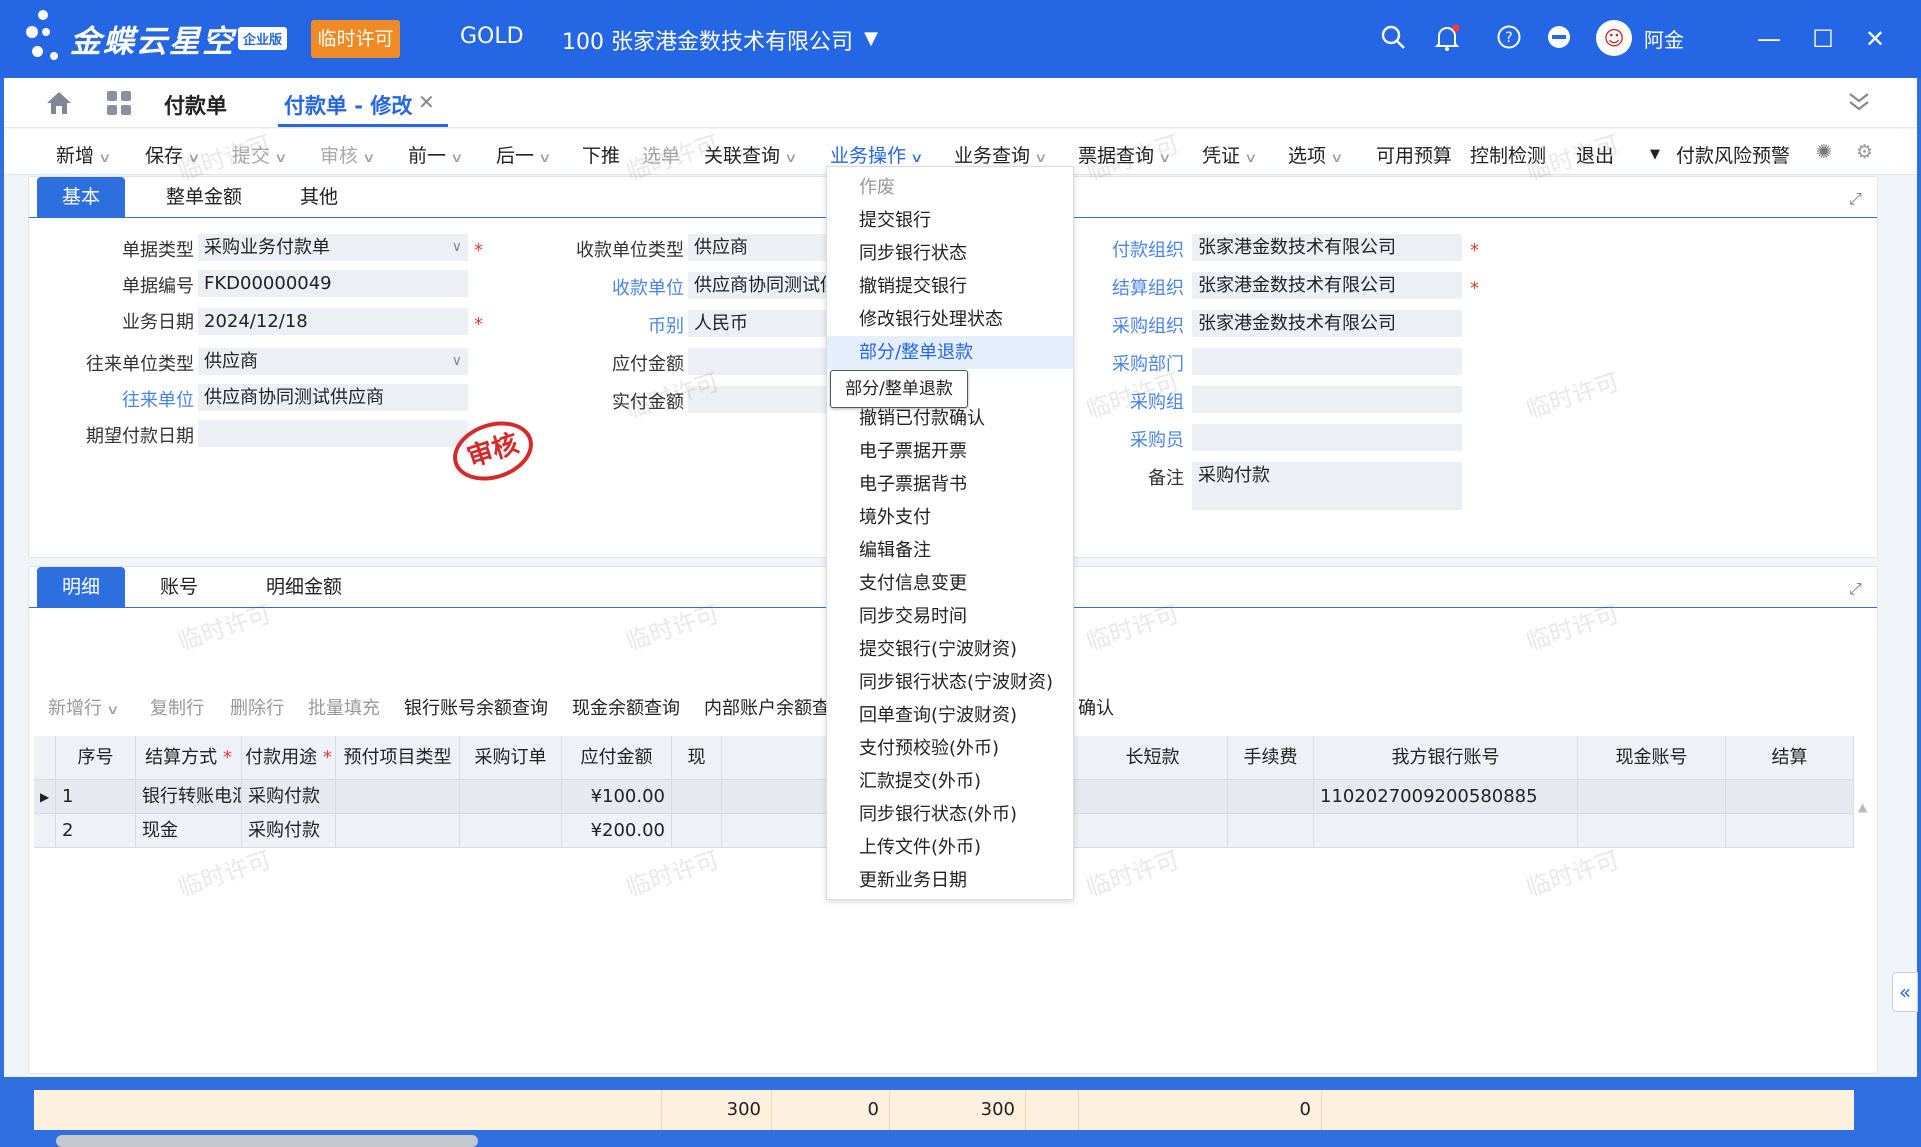 The width and height of the screenshot is (1921, 1147). Describe the element at coordinates (1327, 399) in the screenshot. I see `purchase-group-field` at that location.